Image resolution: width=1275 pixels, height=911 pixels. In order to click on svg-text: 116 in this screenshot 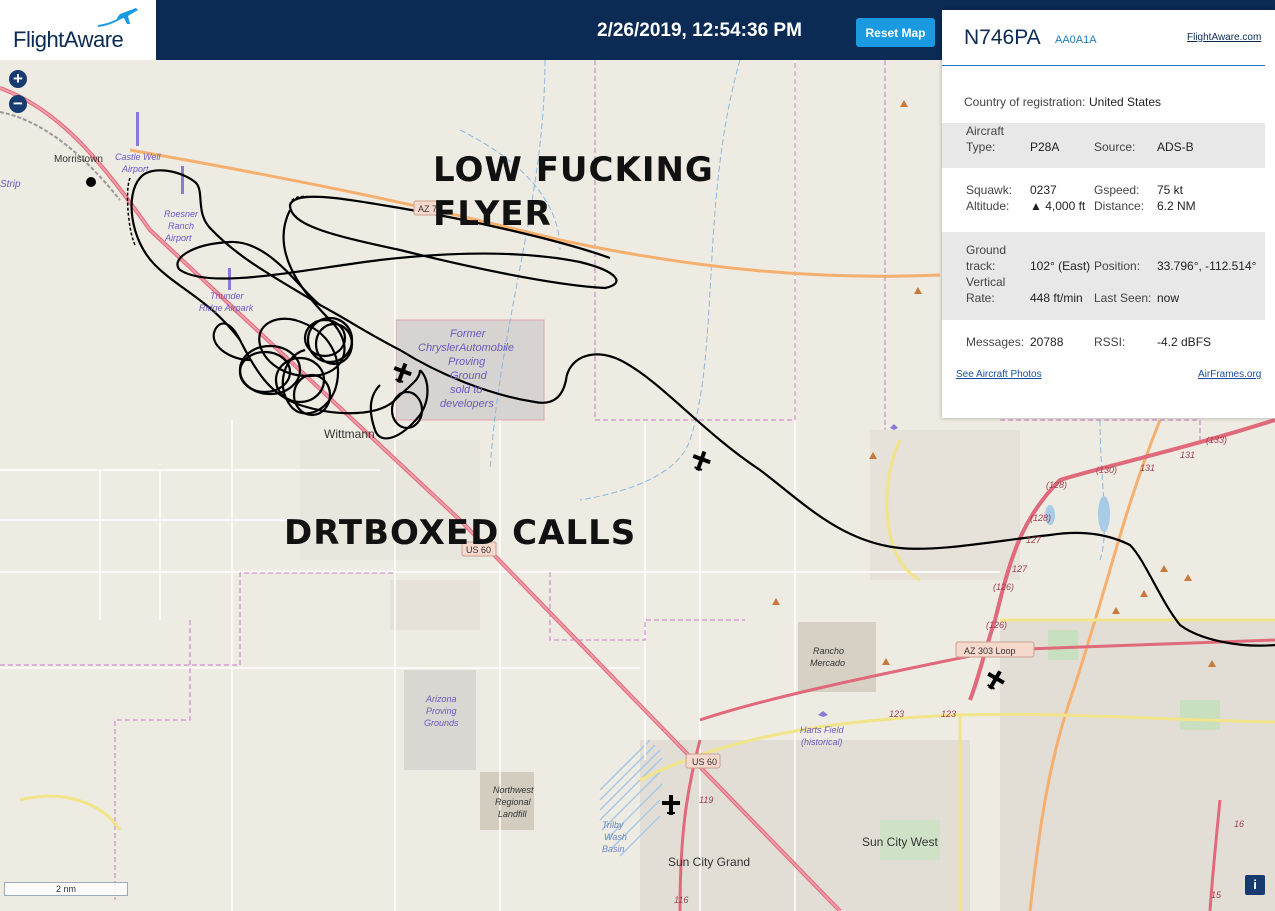, I will do `click(681, 900)`.